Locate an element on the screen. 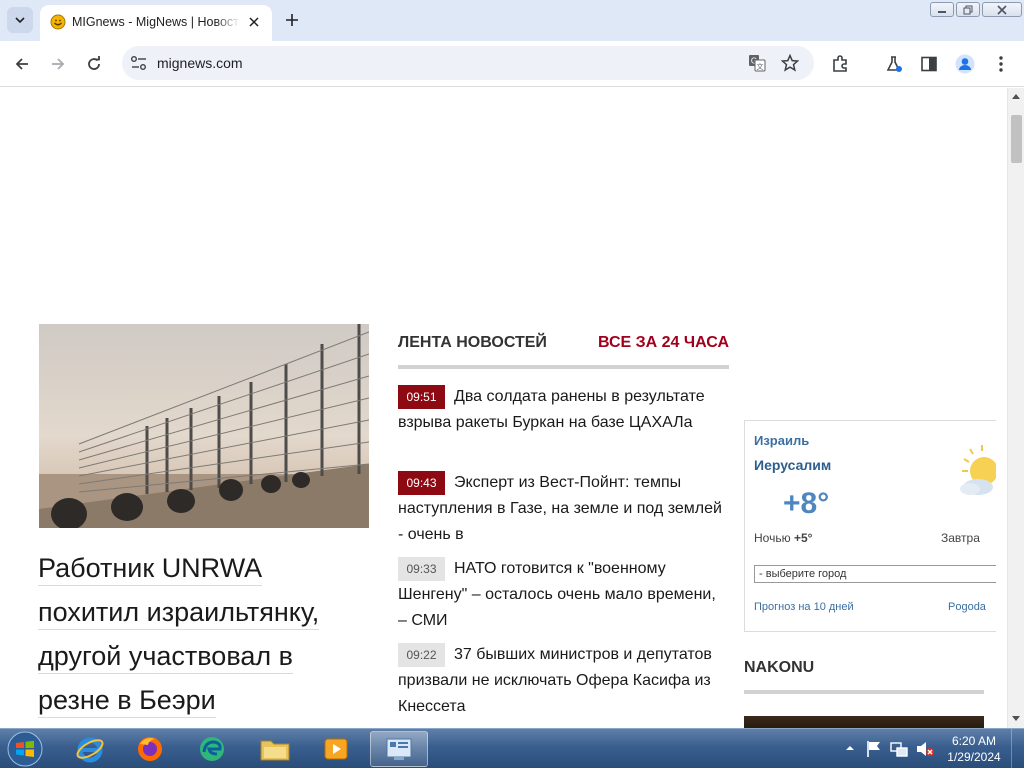 The width and height of the screenshot is (1024, 768). clock: 6:20 AM 1/29/2024 is located at coordinates (974, 749).